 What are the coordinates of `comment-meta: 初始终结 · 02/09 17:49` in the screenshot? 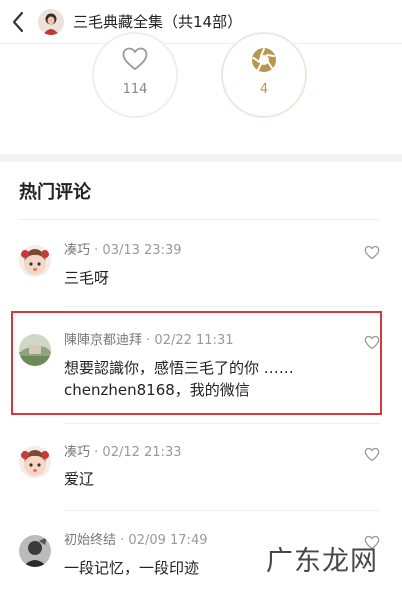 It's located at (135, 541).